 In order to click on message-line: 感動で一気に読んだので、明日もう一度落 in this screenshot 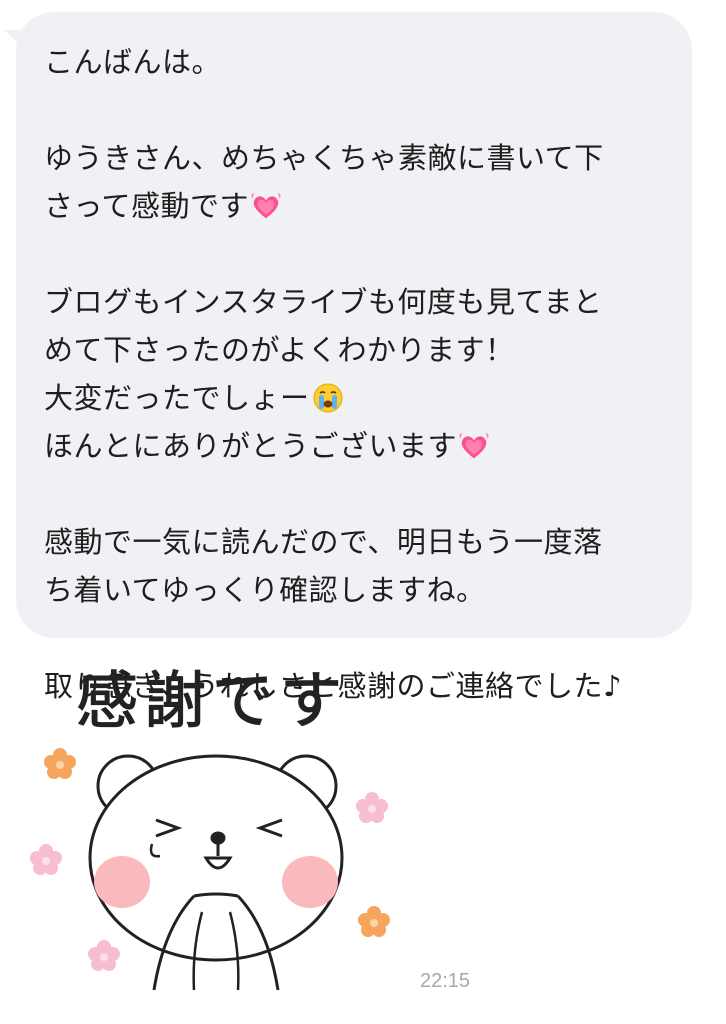, I will do `click(323, 542)`.